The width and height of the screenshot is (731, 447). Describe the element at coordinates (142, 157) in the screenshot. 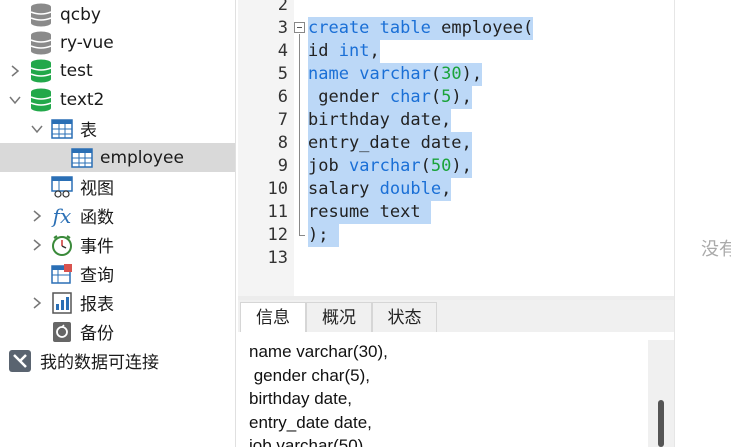

I see `tree-item-label: employee` at that location.